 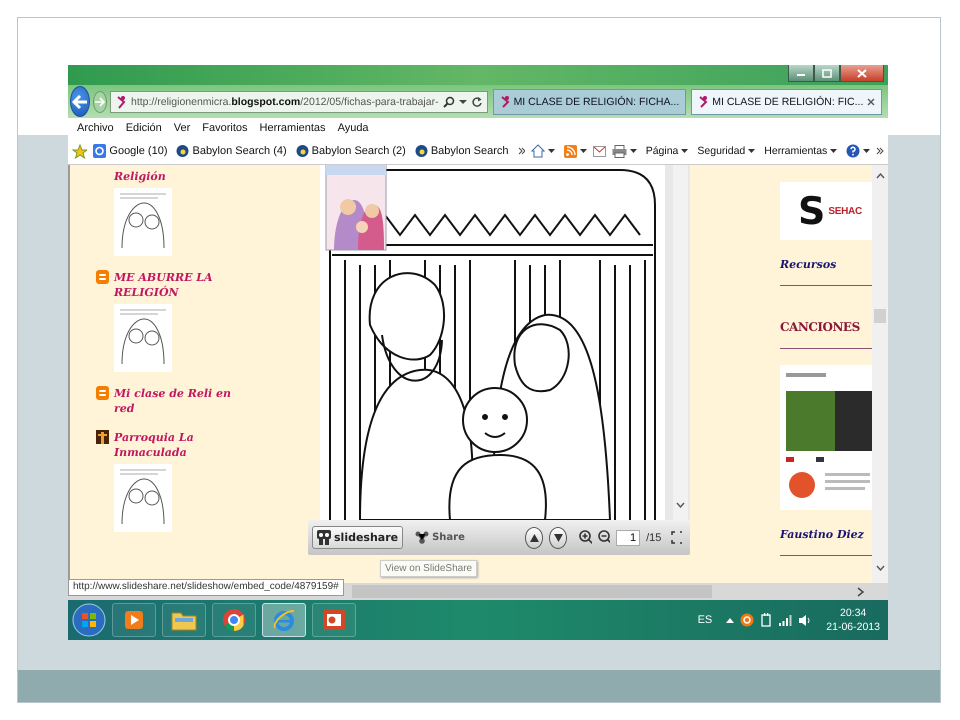 I want to click on menu-item: Favoritos, so click(x=225, y=128).